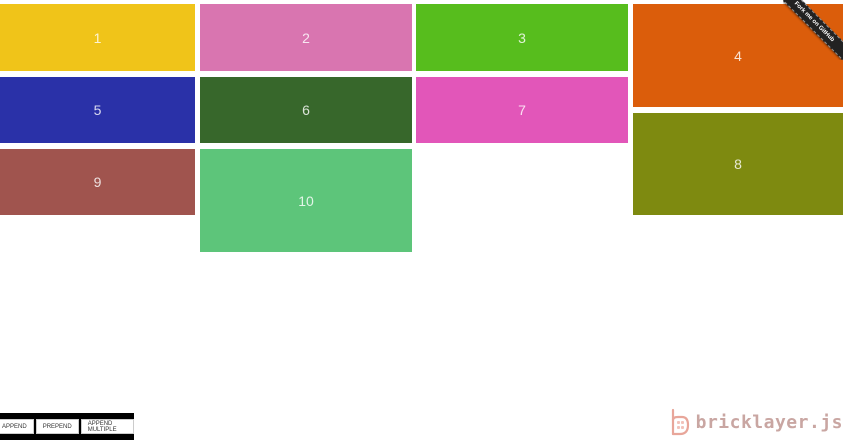  I want to click on fork-on-github-link: Fork me on GitHub, so click(813, 30).